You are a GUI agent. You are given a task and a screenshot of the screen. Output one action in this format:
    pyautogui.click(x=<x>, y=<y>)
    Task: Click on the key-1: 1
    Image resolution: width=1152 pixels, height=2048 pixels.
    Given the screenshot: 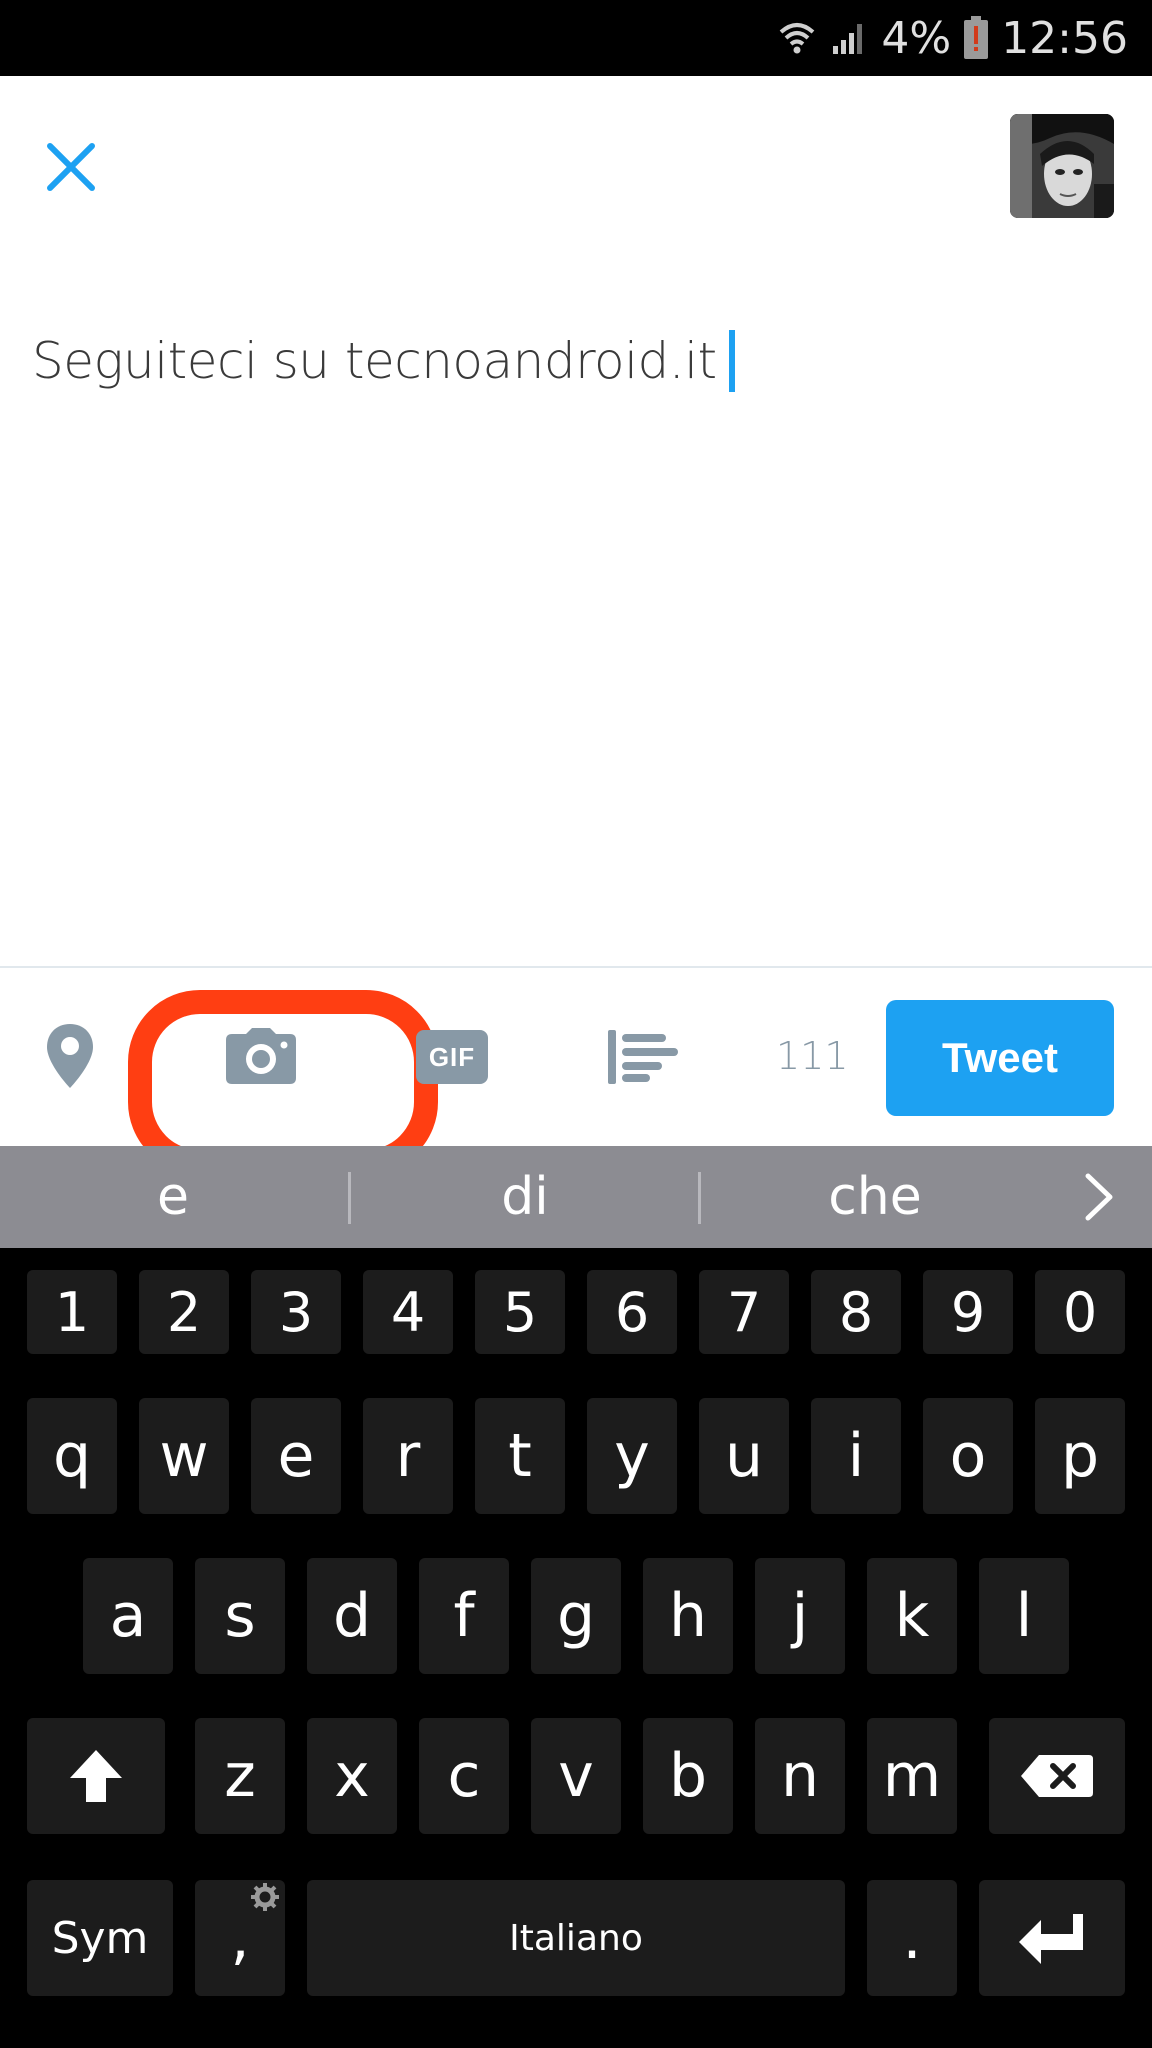 What is the action you would take?
    pyautogui.click(x=72, y=1312)
    